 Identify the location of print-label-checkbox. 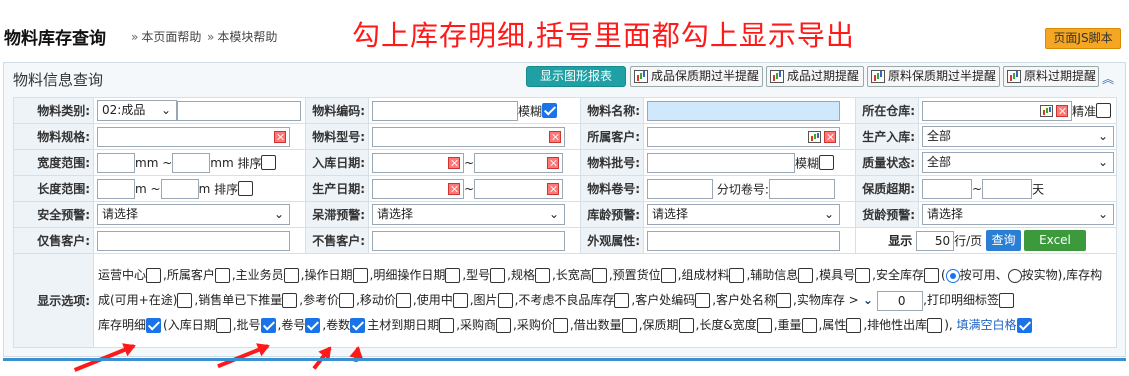
(1006, 300).